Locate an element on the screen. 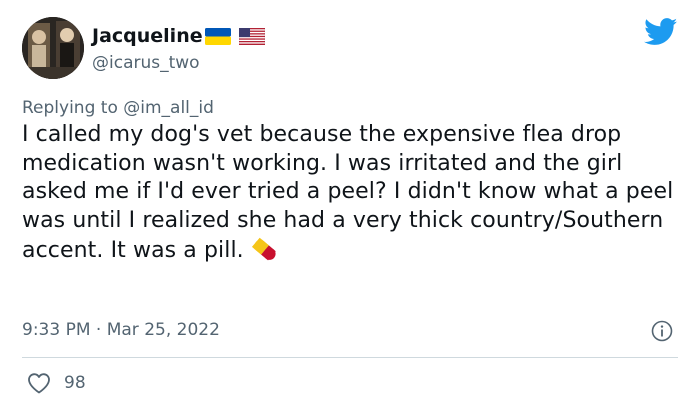 This screenshot has height=410, width=700. reply-mention-link: @im_all_id is located at coordinates (168, 108).